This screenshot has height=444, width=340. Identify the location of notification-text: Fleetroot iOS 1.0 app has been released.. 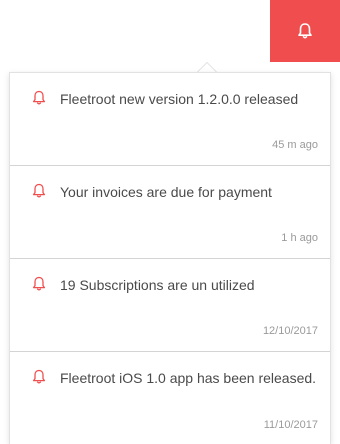
(188, 378).